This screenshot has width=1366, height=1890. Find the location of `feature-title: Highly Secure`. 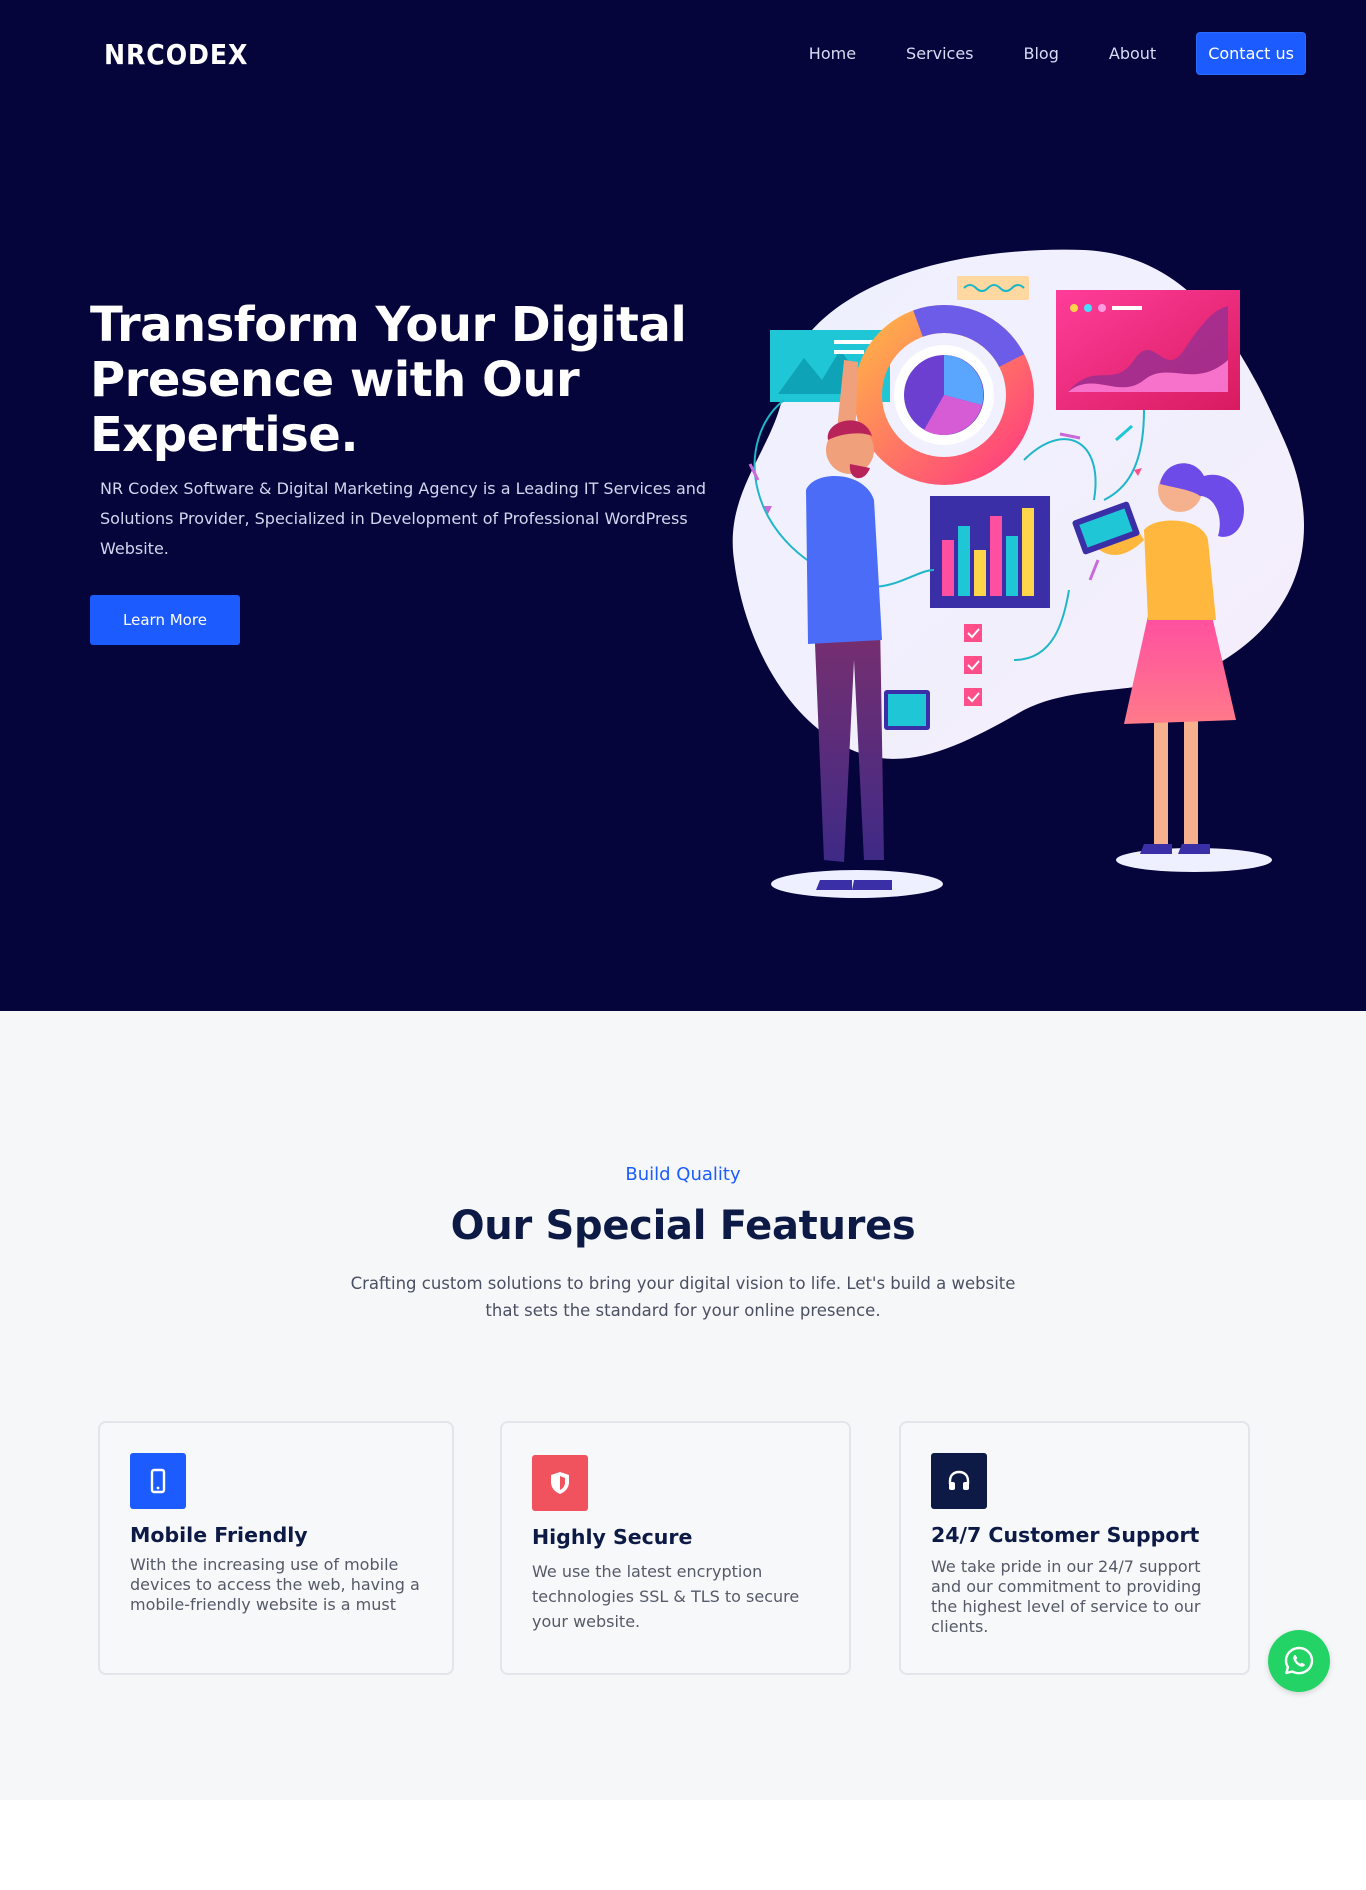

feature-title: Highly Secure is located at coordinates (612, 1537).